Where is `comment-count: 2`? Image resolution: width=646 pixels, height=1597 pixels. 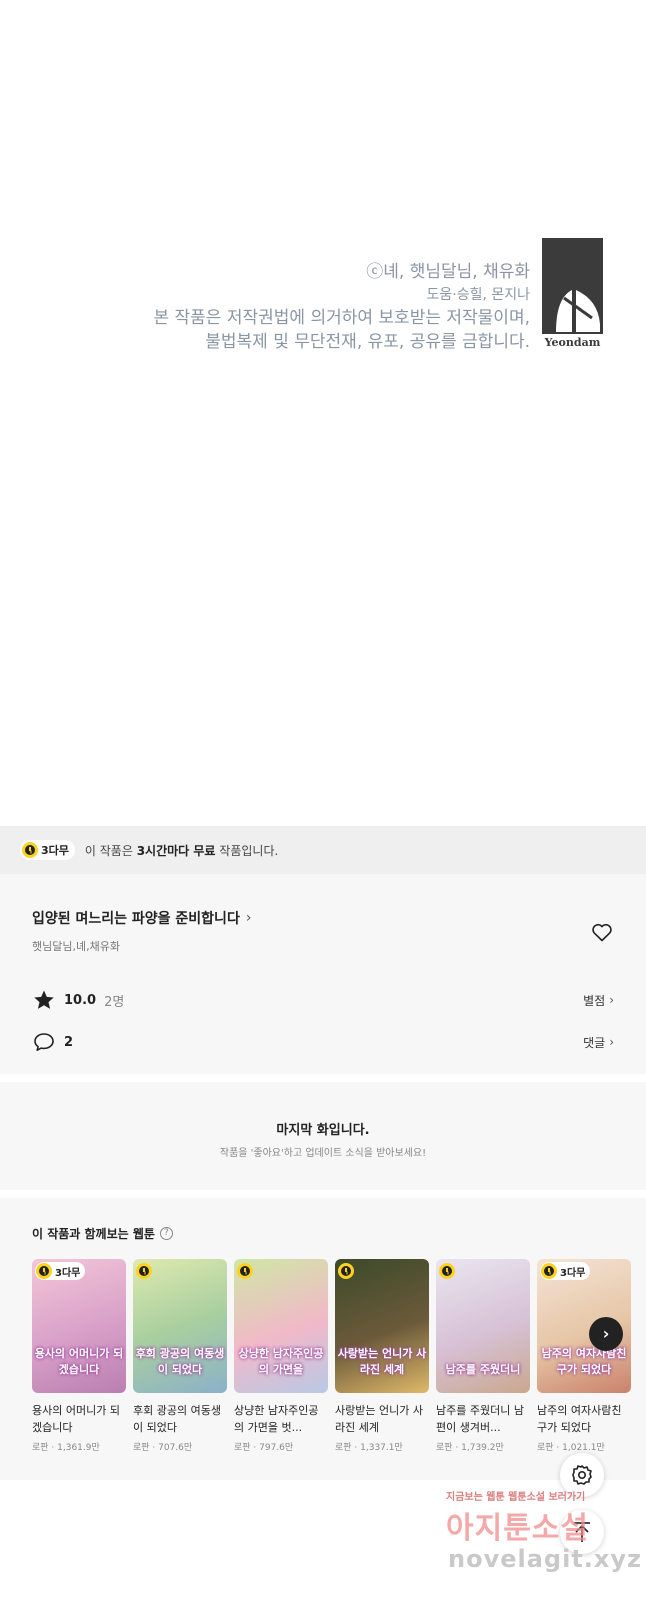 comment-count: 2 is located at coordinates (69, 1042).